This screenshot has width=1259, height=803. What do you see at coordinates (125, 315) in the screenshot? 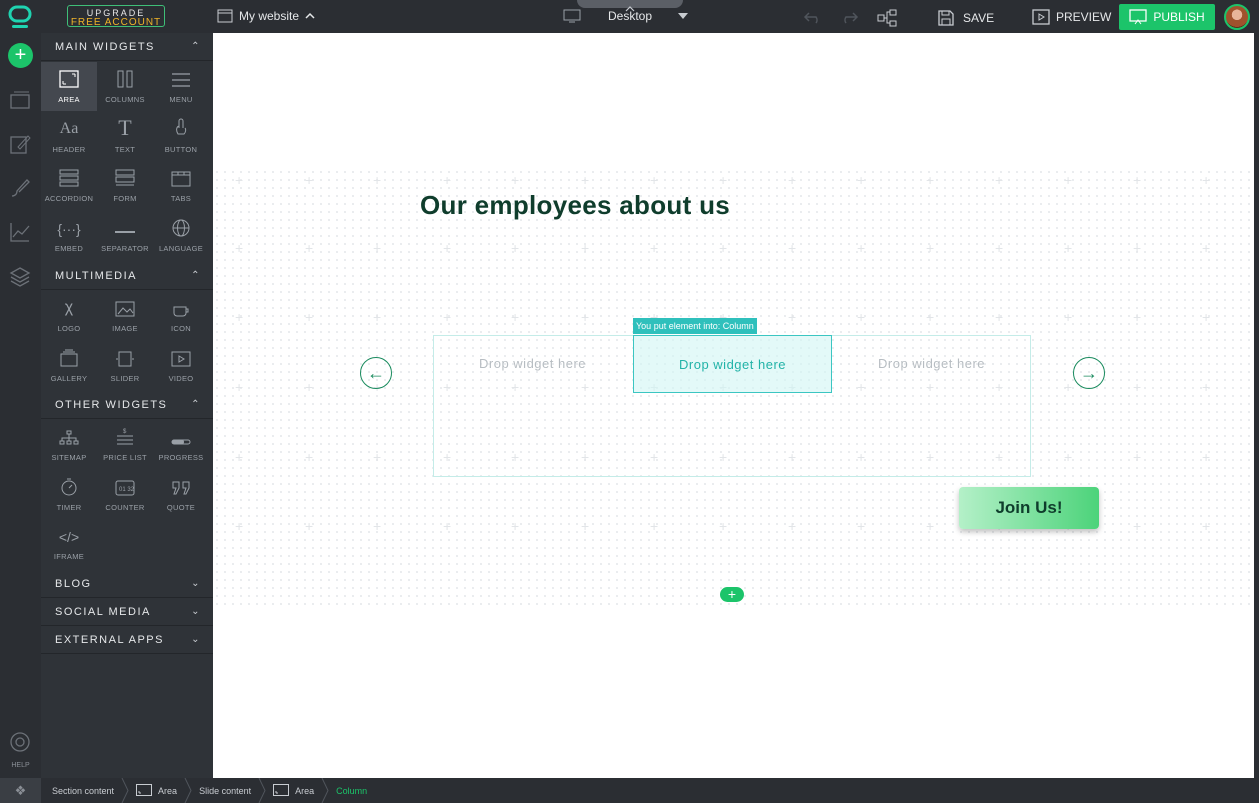
I see `widget-image: IMAGE` at bounding box center [125, 315].